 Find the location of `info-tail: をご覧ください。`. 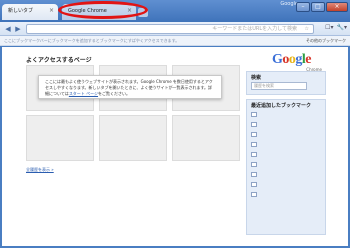

info-tail: をご覧ください。 is located at coordinates (114, 93).